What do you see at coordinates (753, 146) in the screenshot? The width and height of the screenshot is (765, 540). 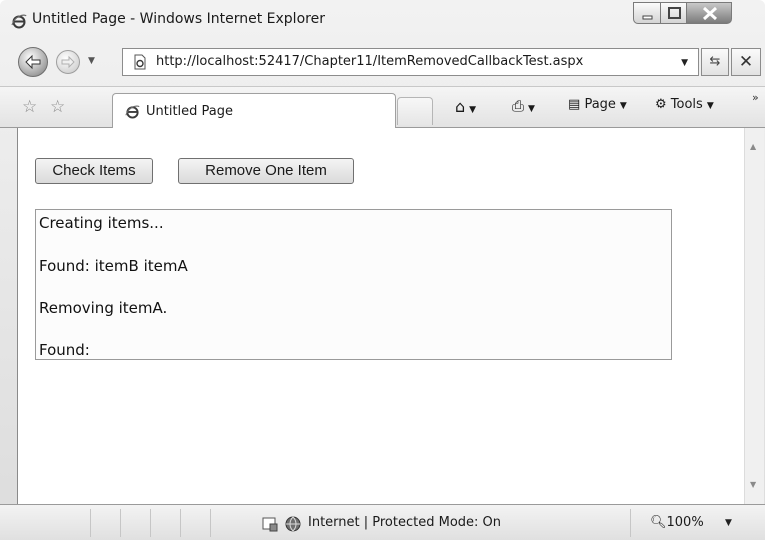 I see `scroll-up-icon: ▲` at bounding box center [753, 146].